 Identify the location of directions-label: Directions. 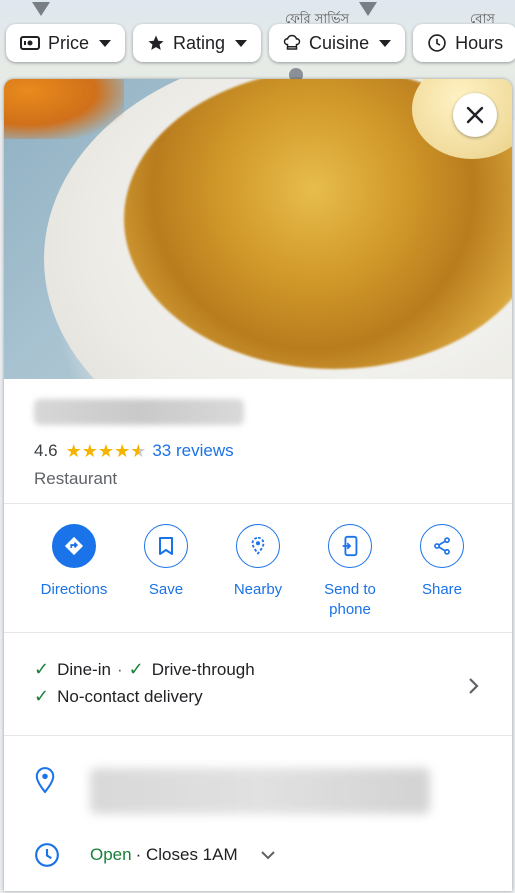
(74, 589).